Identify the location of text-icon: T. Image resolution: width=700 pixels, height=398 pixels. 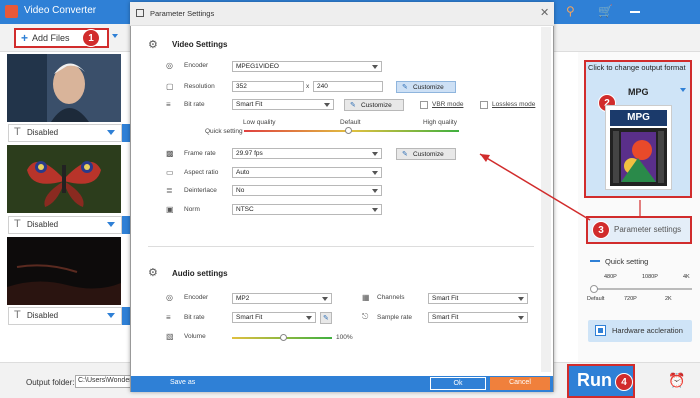
(17, 315).